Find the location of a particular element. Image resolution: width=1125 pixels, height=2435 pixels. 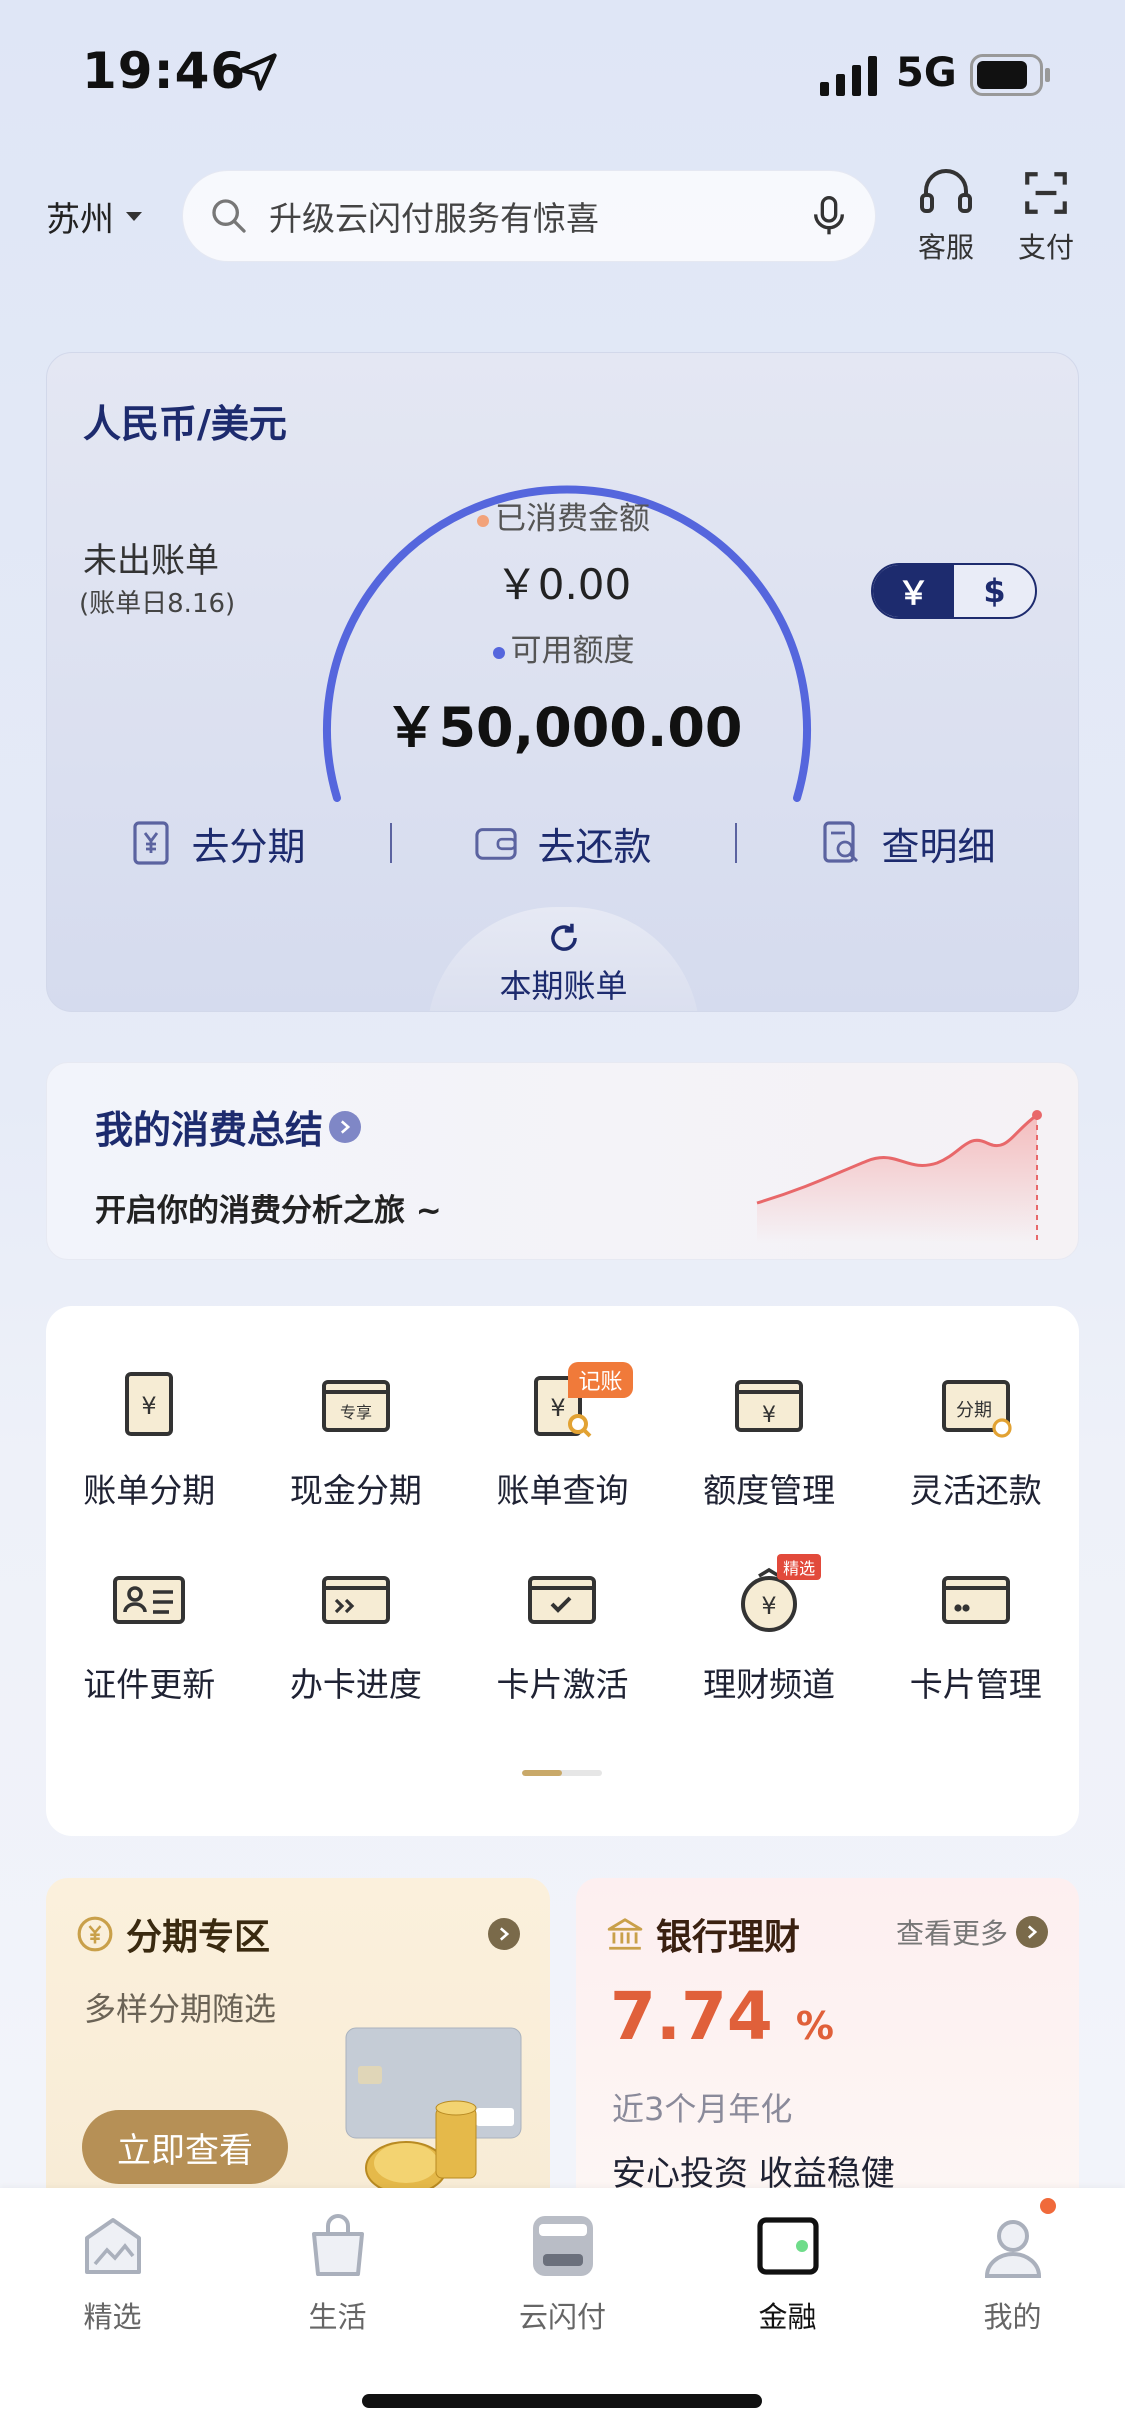

annualized-rate: 7.74 % is located at coordinates (722, 2016).